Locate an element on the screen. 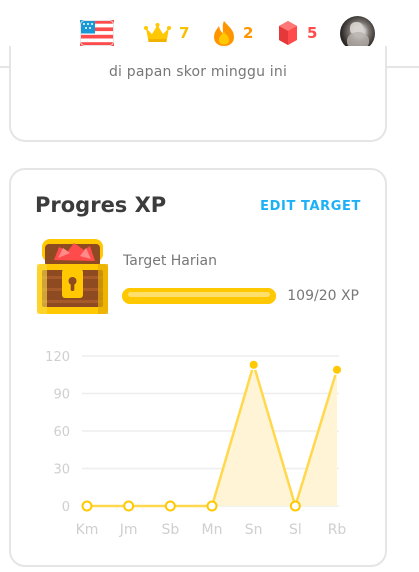  x-tick-label: Jm is located at coordinates (128, 530).